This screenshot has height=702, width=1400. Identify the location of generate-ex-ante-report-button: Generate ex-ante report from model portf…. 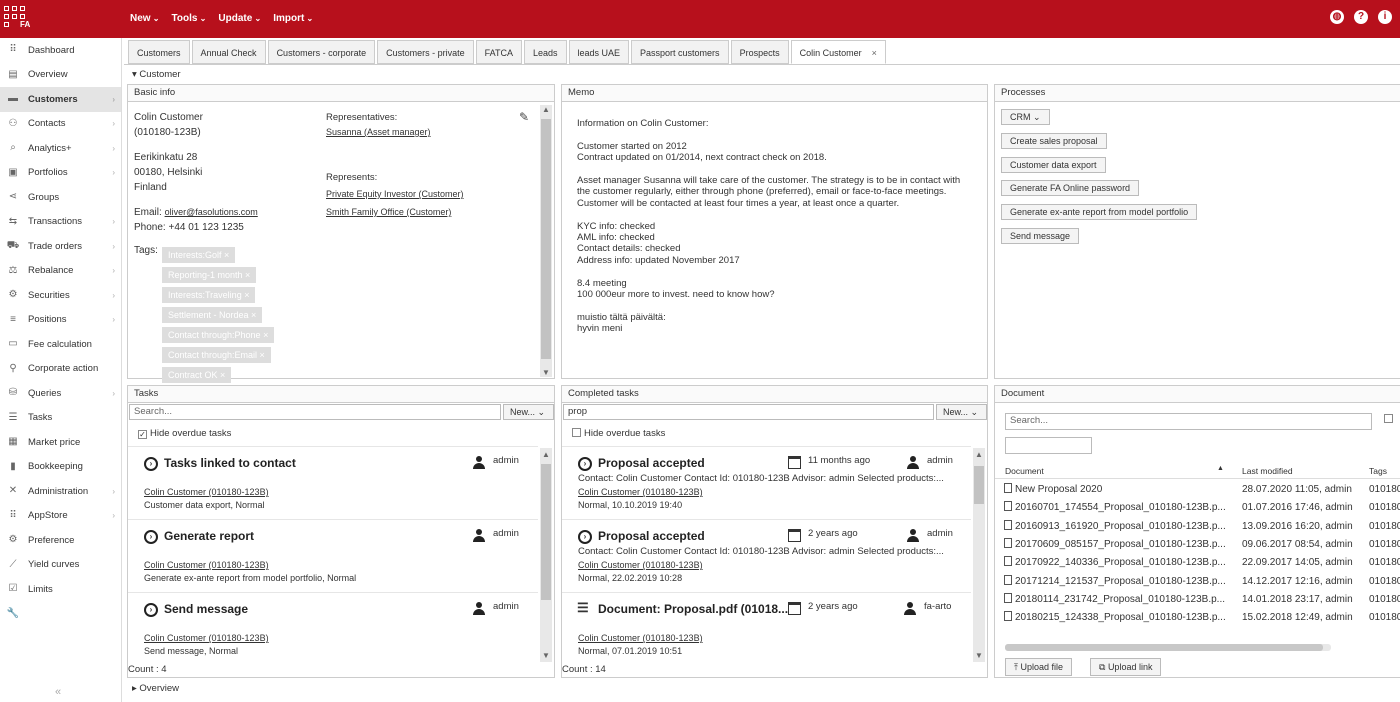
(1099, 212).